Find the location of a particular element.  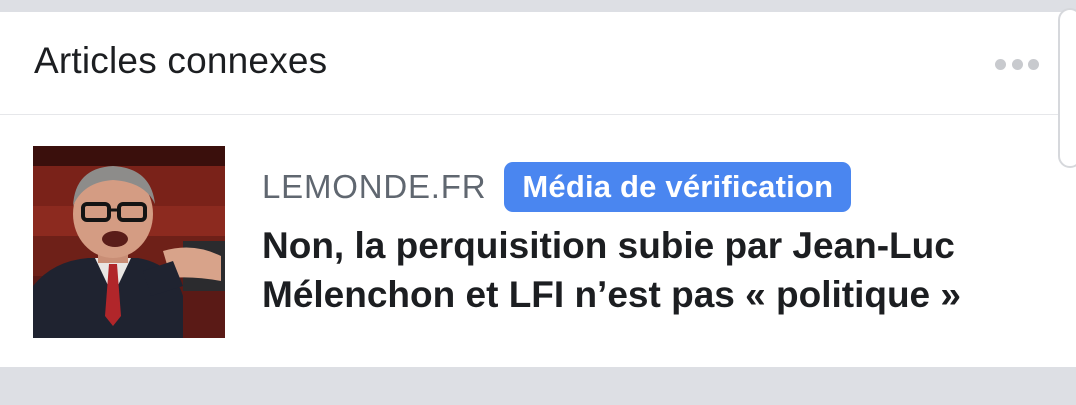

thumbnail-photo-icon is located at coordinates (129, 242).